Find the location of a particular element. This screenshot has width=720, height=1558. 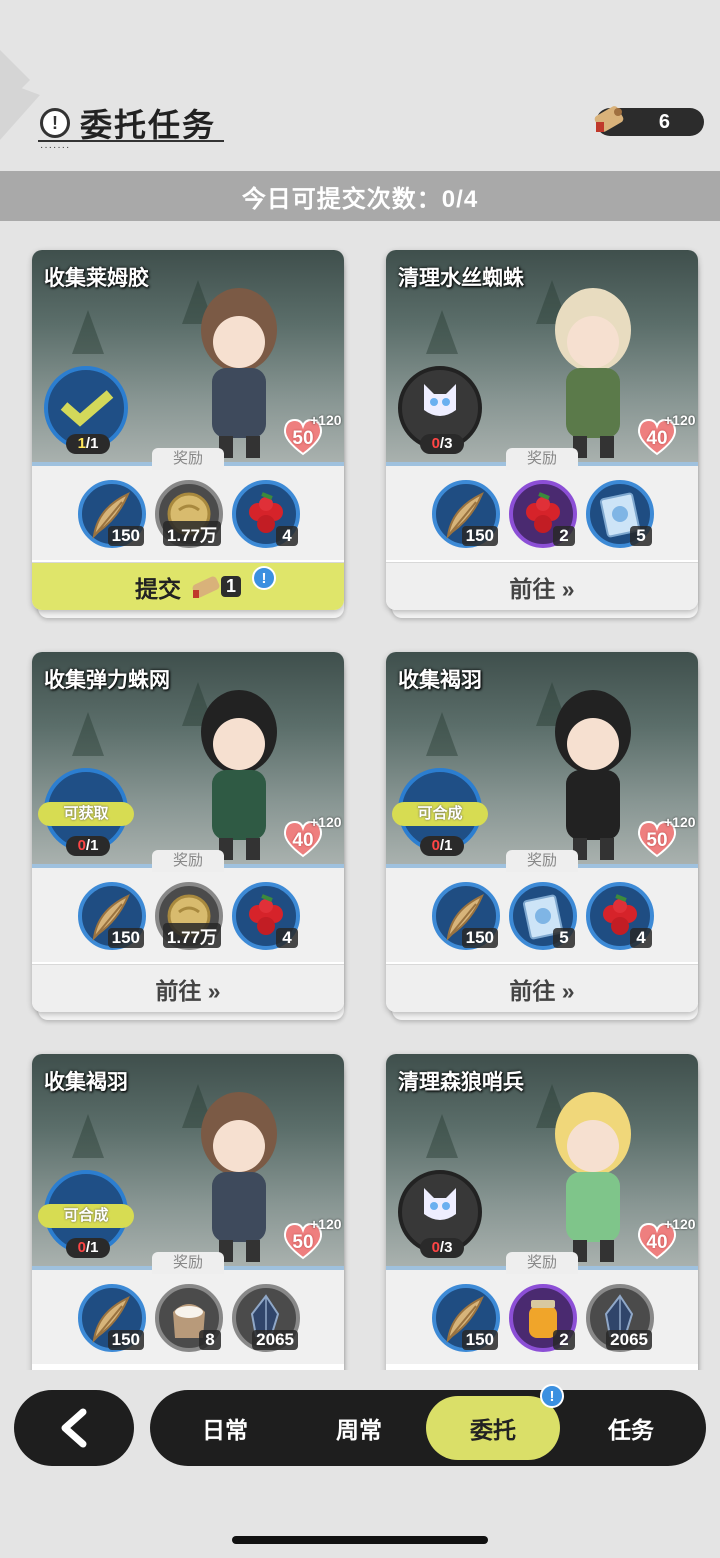

card-body: 收集莱姆胶 1/1 50 +120 150 1.77万 4 奖励 提交 1 ! is located at coordinates (188, 430).